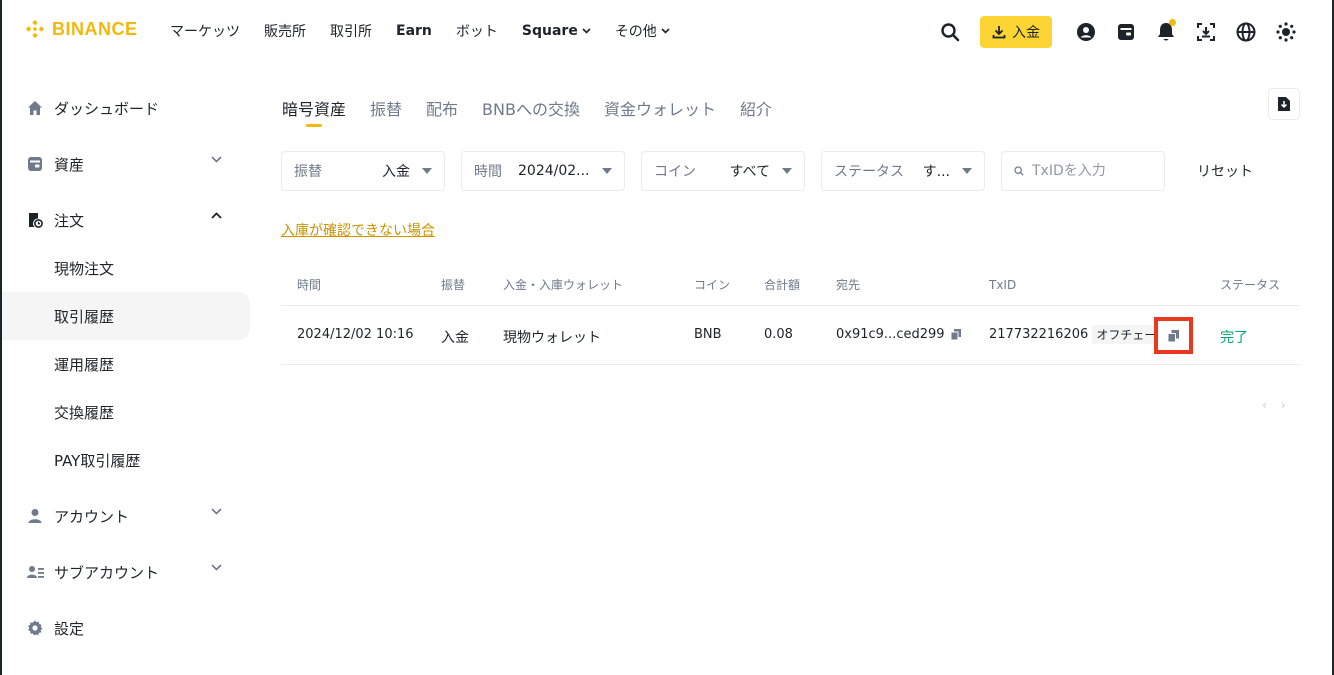 Image resolution: width=1334 pixels, height=675 pixels. I want to click on tab-label: 配布, so click(442, 109).